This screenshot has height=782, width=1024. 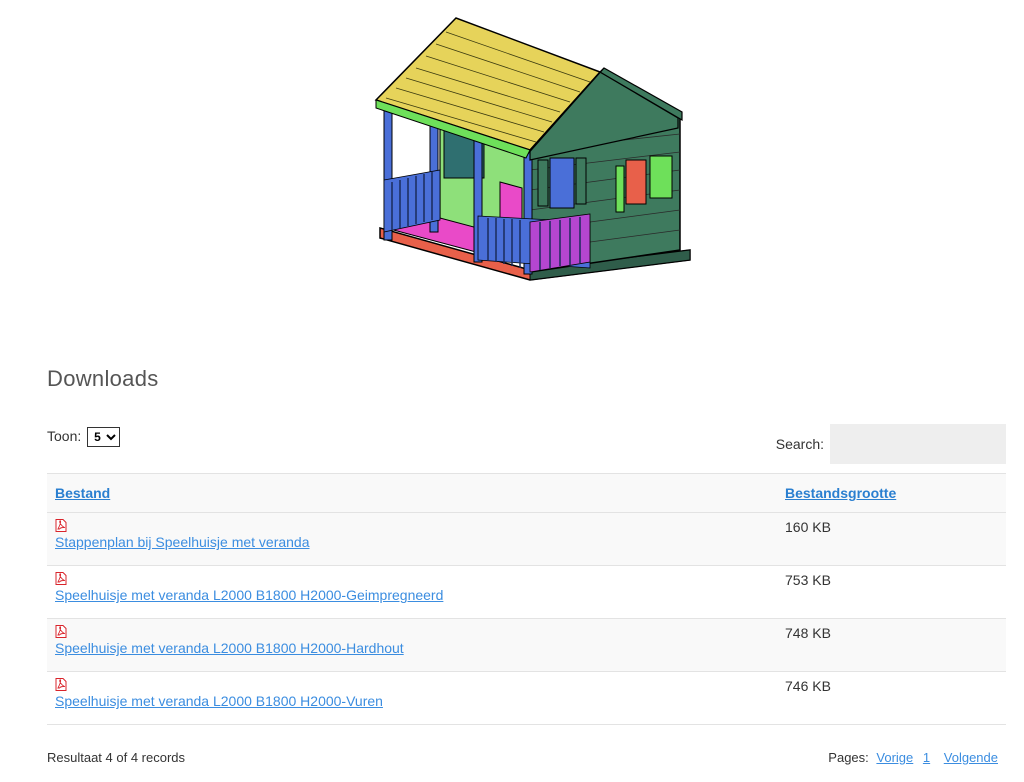 I want to click on result-count: Resultaat 4 of 4 records, so click(x=116, y=757).